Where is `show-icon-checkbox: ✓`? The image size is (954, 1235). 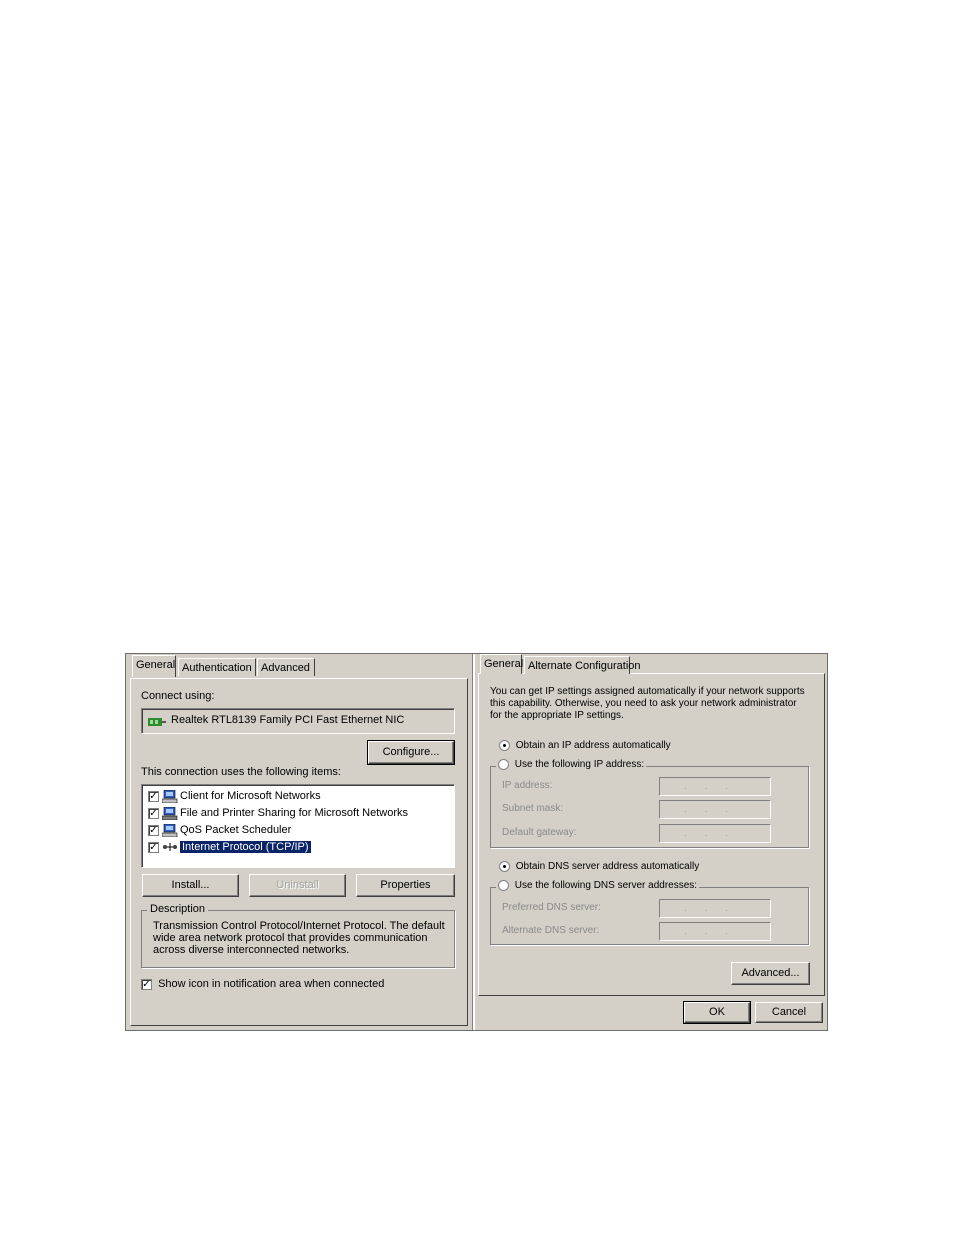
show-icon-checkbox: ✓ is located at coordinates (146, 984).